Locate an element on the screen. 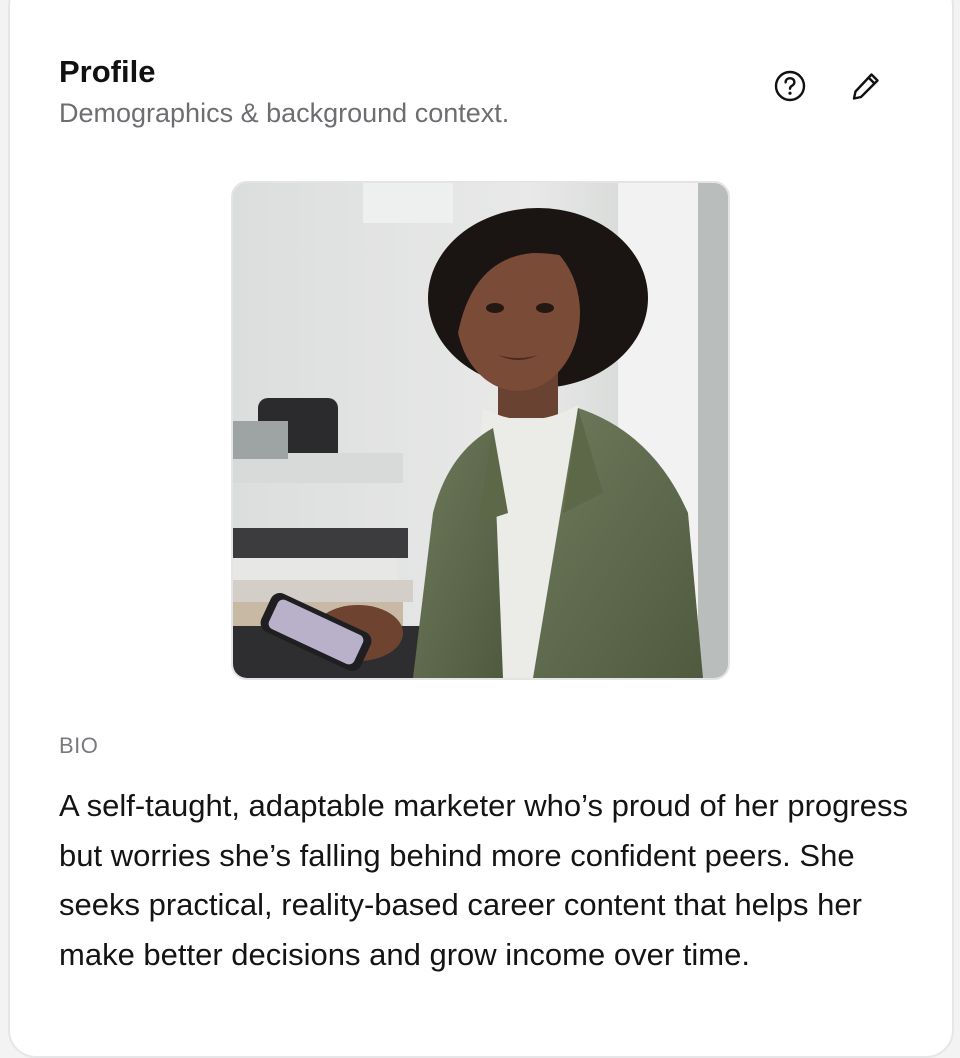  question-circle-icon is located at coordinates (790, 88).